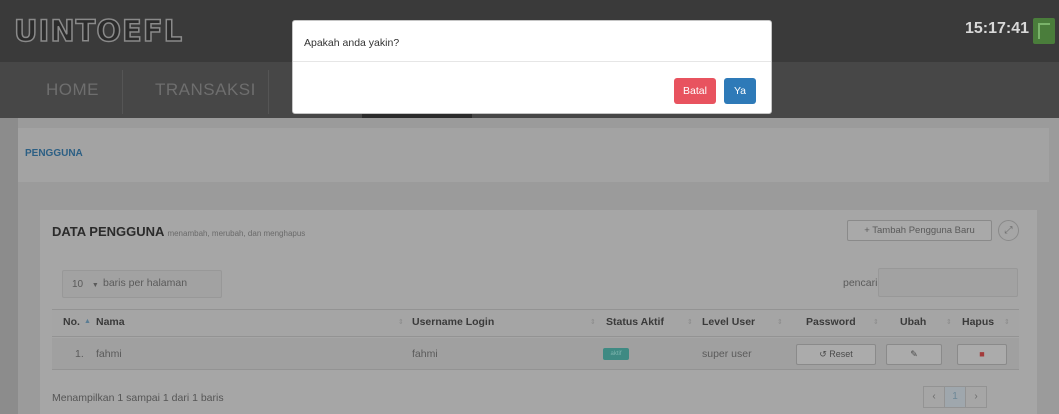  I want to click on chevron-down-icon: ▼, so click(95, 285).